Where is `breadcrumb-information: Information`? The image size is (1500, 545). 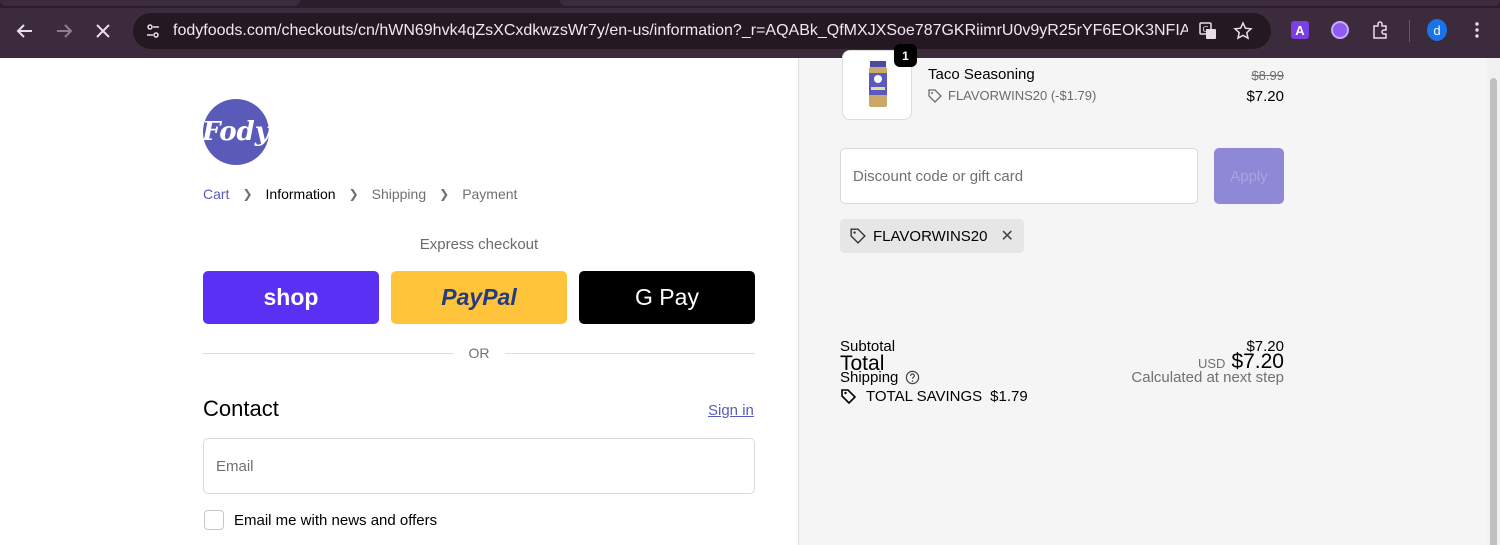
breadcrumb-information: Information is located at coordinates (300, 194).